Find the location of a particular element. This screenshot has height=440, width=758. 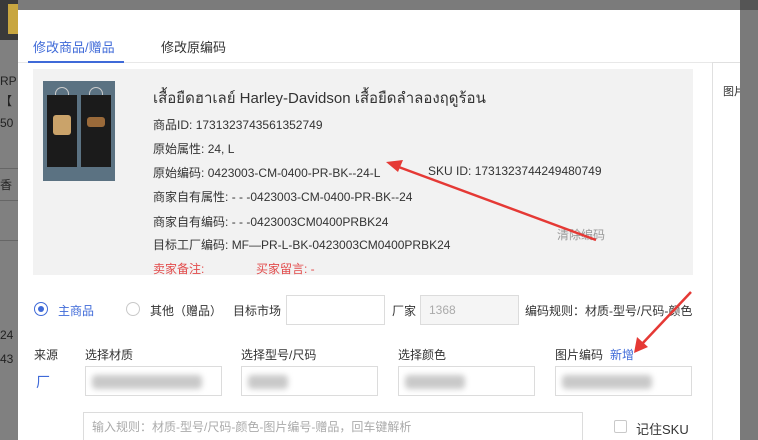

other-gift-radio is located at coordinates (133, 309).